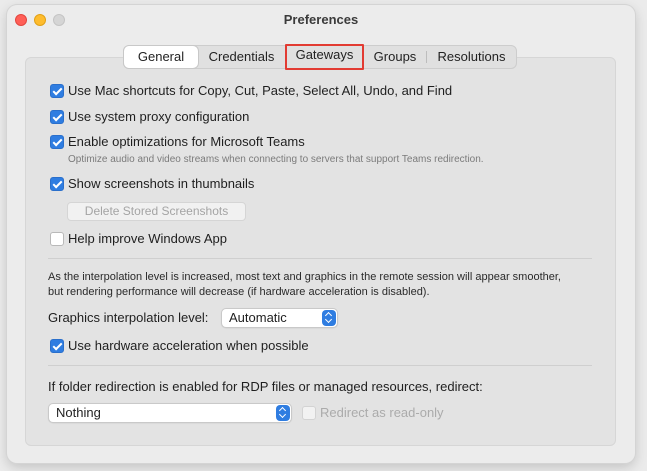  Describe the element at coordinates (57, 184) in the screenshot. I see `screenshots-thumbnails-checkbox` at that location.